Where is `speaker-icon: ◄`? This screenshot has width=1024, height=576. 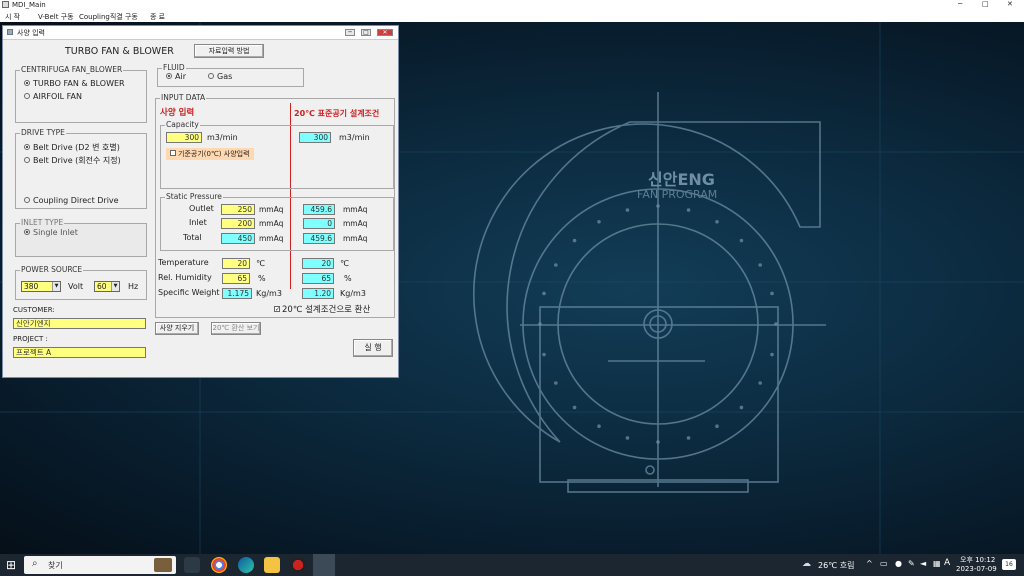 speaker-icon: ◄ is located at coordinates (923, 563).